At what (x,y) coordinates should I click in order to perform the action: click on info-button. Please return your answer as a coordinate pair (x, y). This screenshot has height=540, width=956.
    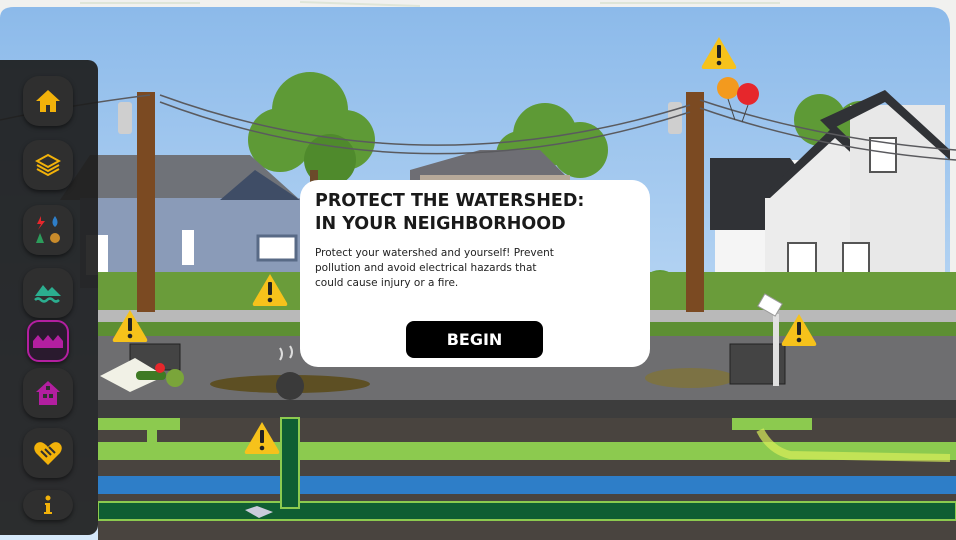
    Looking at the image, I should click on (48, 505).